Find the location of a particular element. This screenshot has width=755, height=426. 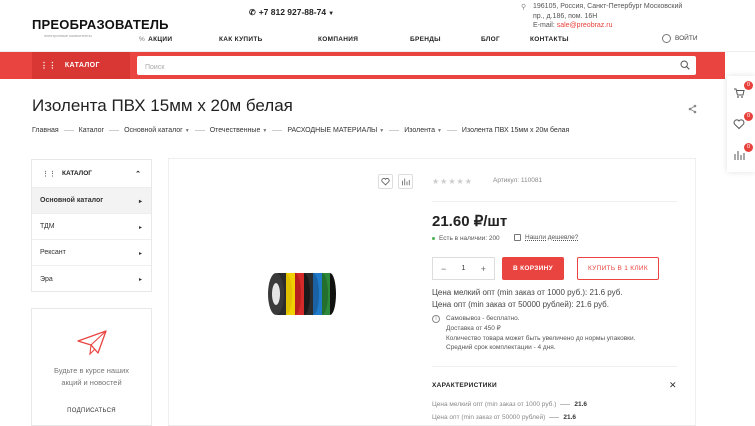

breadcrumb-home: Главная is located at coordinates (45, 130).